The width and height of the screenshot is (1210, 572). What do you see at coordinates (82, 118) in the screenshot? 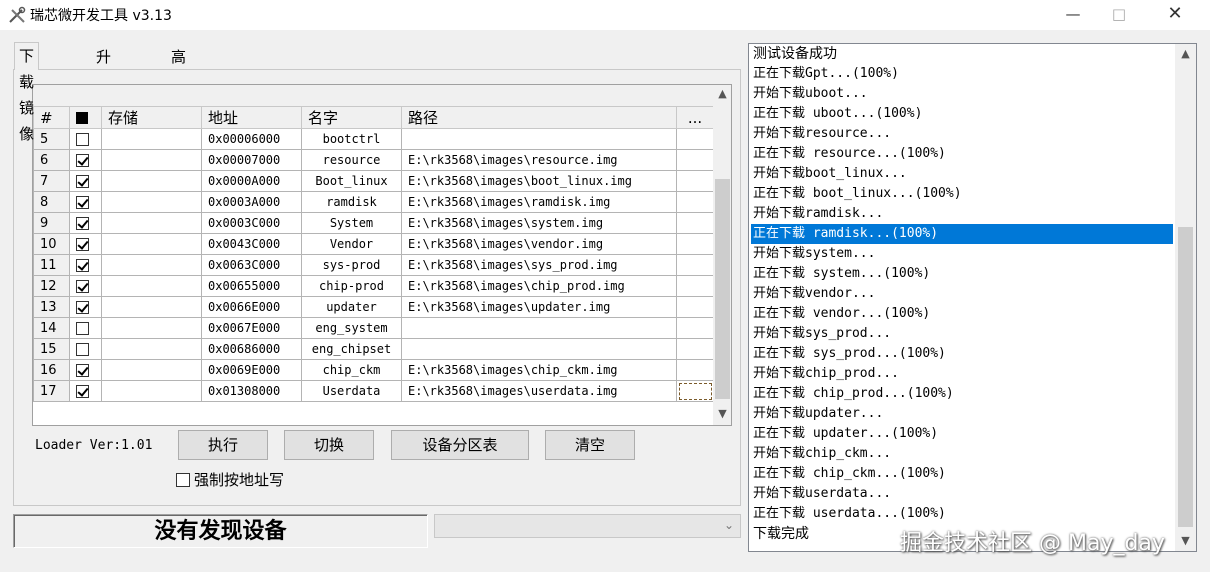
I see `select-all-checkbox` at bounding box center [82, 118].